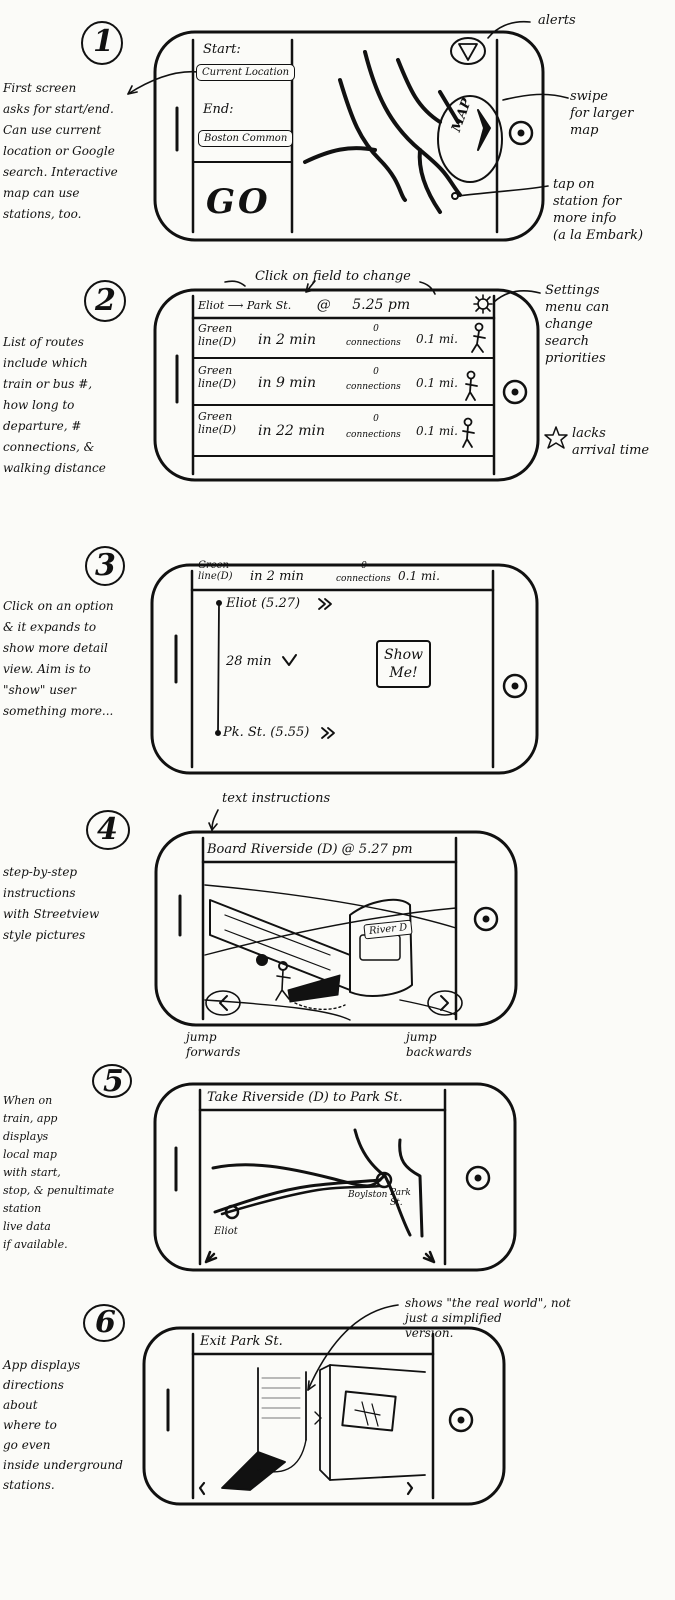 This screenshot has height=1600, width=675. Describe the element at coordinates (235, 305) in the screenshot. I see `header-arrow-icon: ⟶` at that location.